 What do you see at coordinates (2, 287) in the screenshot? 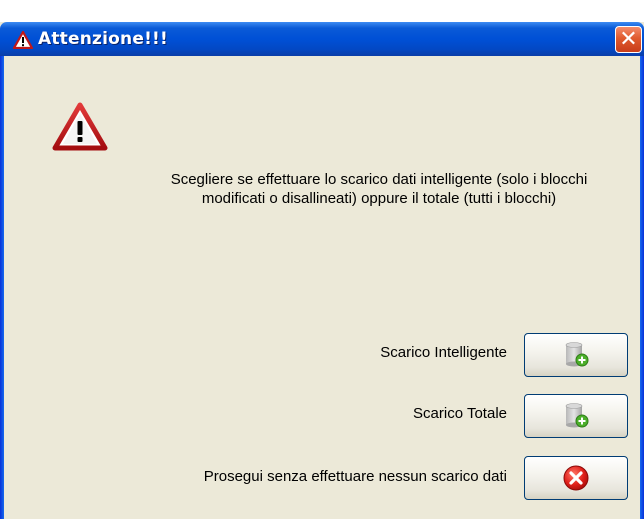
I see `window-border-left` at bounding box center [2, 287].